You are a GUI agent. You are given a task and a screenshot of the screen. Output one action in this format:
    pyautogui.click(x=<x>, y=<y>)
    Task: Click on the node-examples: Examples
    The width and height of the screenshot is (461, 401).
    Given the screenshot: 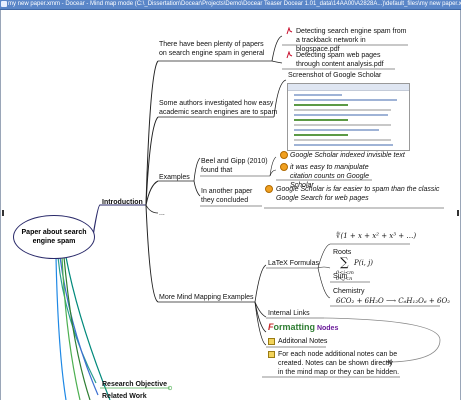 What is the action you would take?
    pyautogui.click(x=174, y=177)
    